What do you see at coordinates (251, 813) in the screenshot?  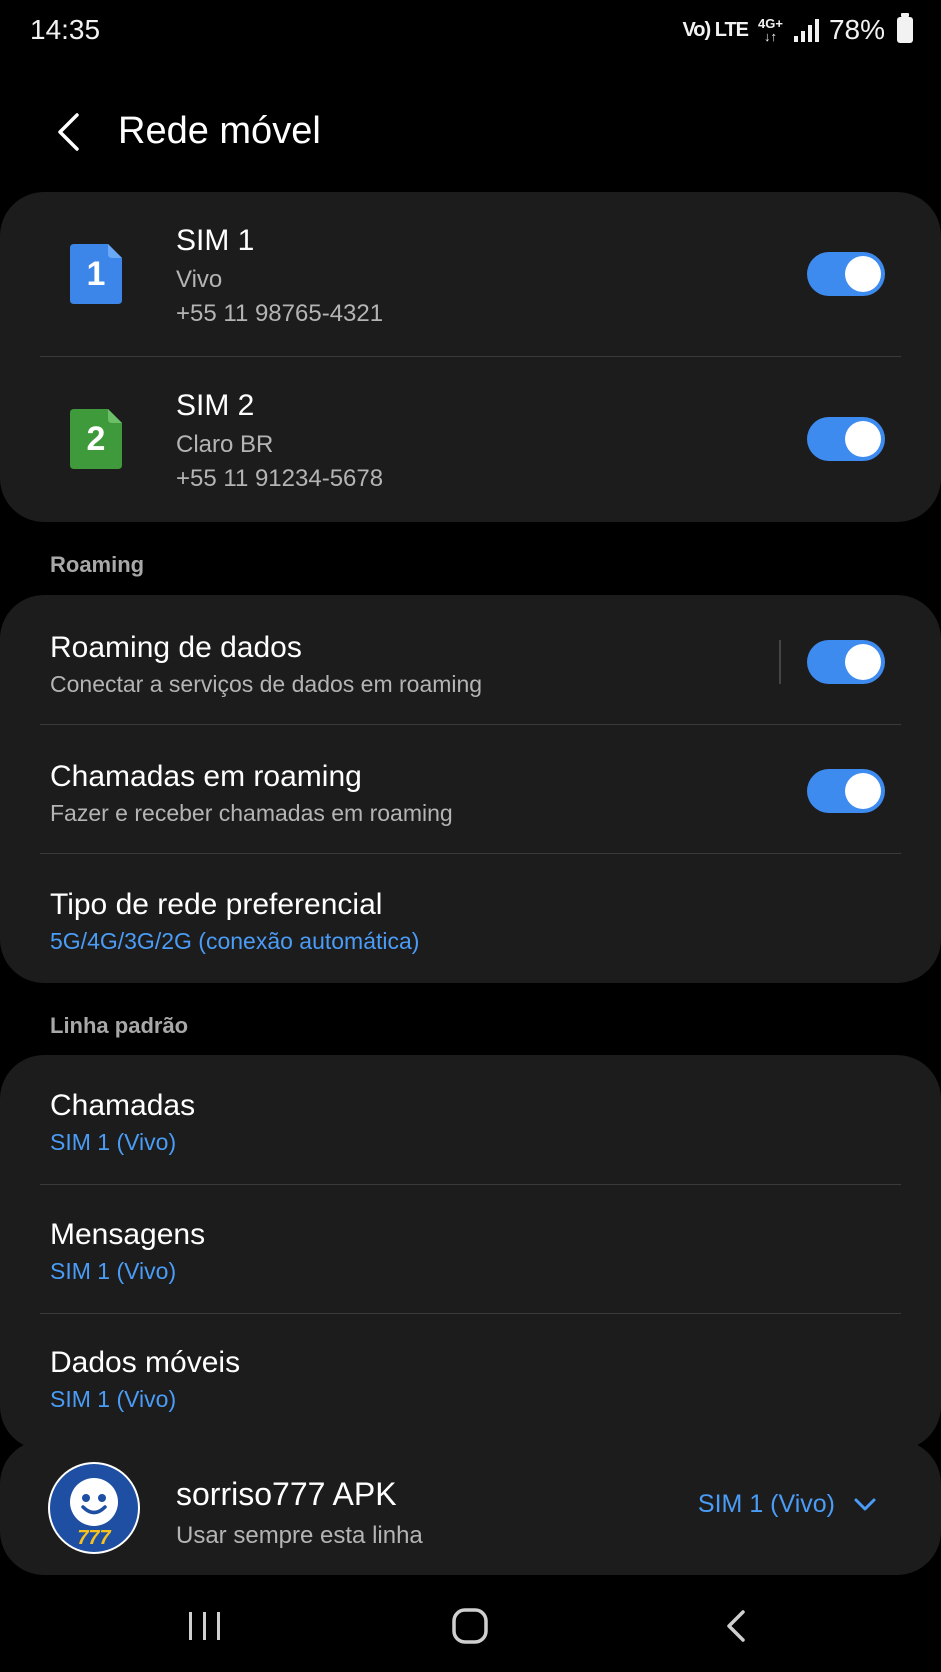 I see `item-subtitle: Fazer e receber chamadas em roaming` at bounding box center [251, 813].